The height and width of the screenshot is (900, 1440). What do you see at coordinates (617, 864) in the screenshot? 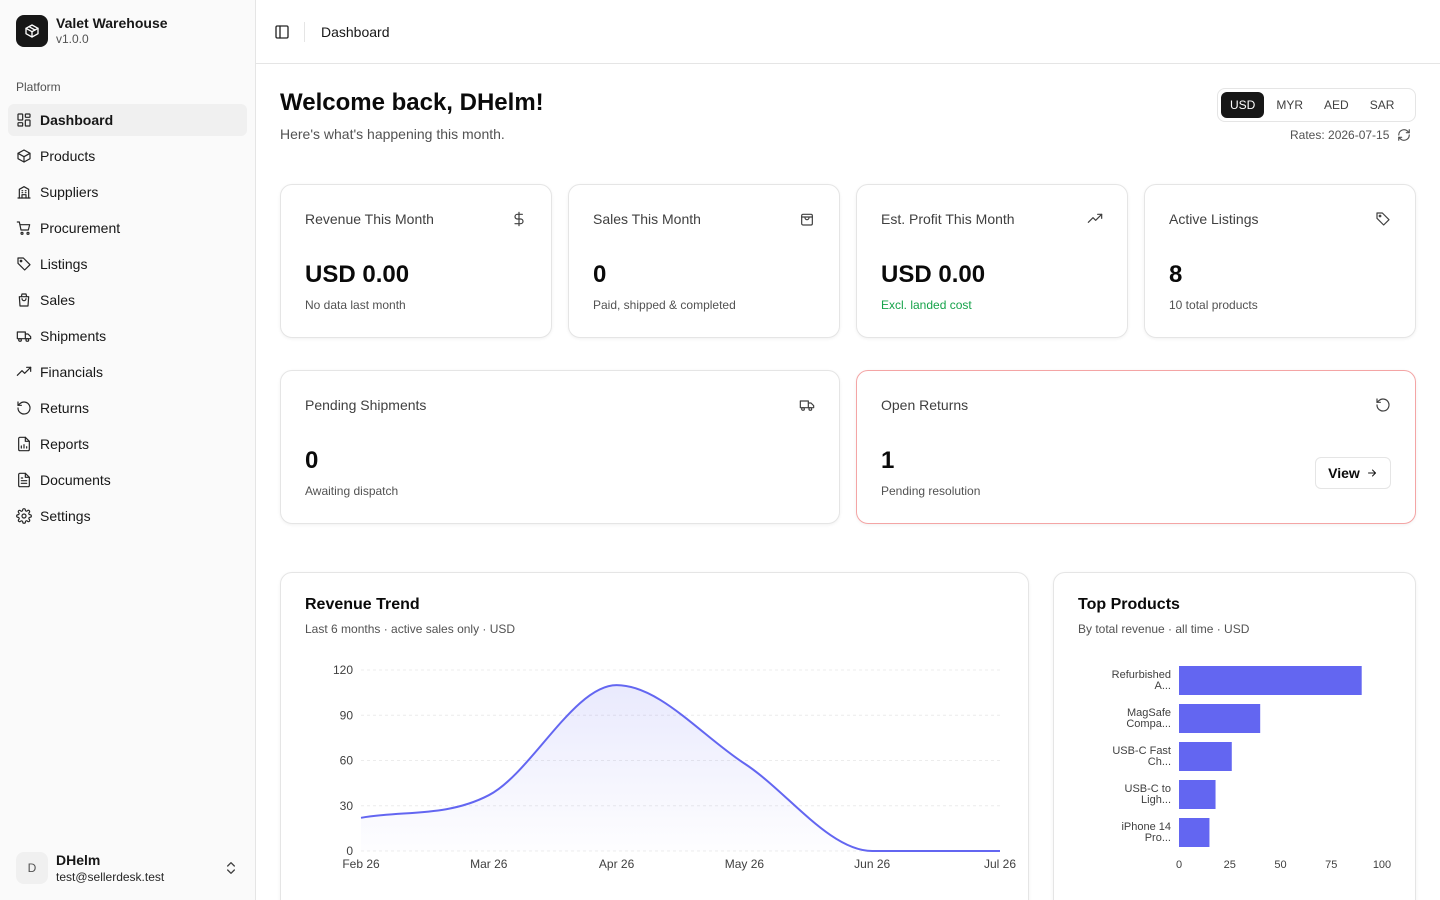
I see `x-tick-label: Apr 26` at bounding box center [617, 864].